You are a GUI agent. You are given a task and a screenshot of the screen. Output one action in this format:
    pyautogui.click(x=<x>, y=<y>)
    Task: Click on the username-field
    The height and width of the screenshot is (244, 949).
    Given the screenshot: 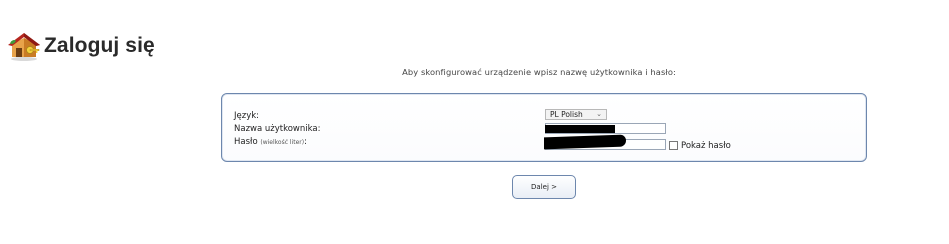 What is the action you would take?
    pyautogui.click(x=605, y=128)
    